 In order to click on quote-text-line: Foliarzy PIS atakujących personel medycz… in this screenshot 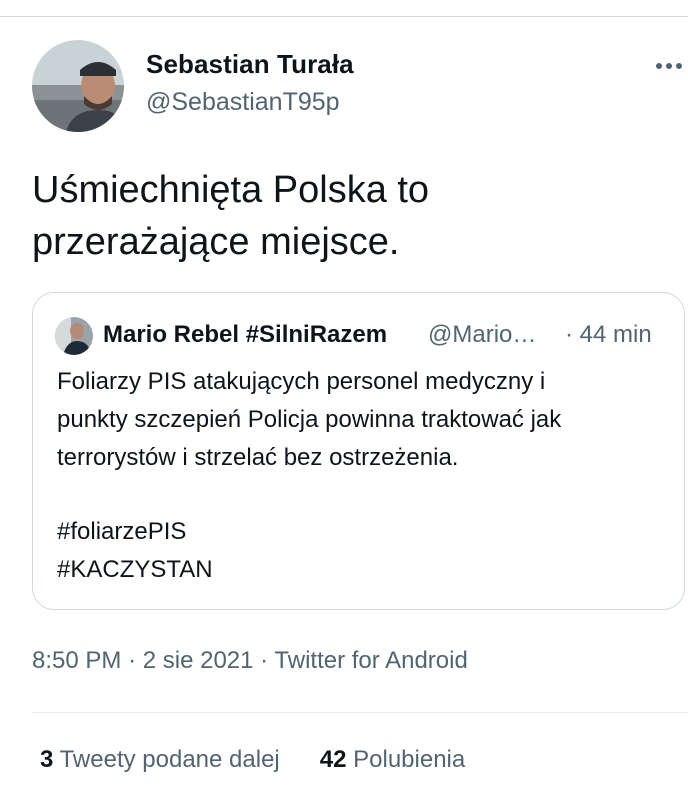, I will do `click(301, 381)`.